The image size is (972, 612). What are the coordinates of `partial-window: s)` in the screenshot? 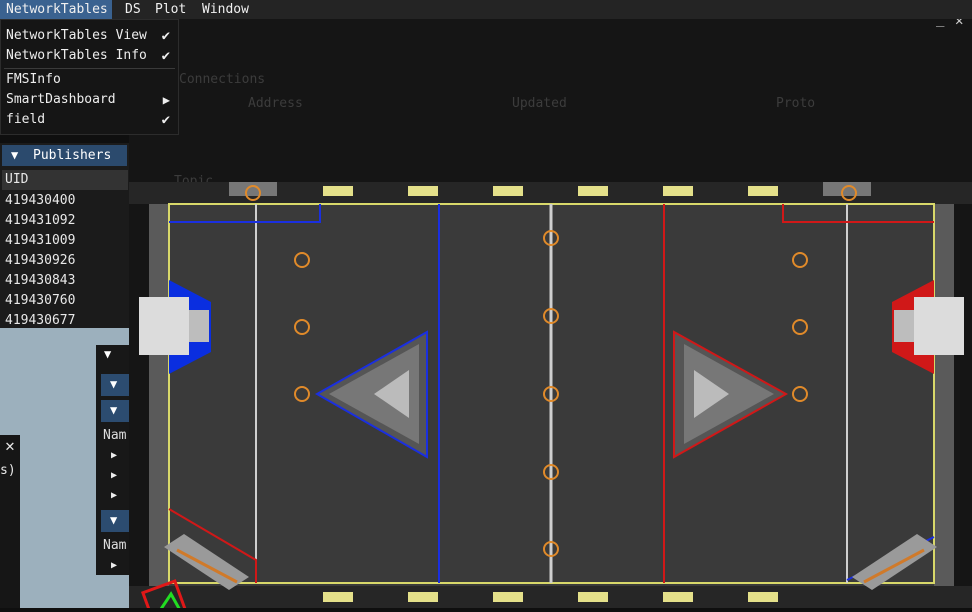 It's located at (10, 532).